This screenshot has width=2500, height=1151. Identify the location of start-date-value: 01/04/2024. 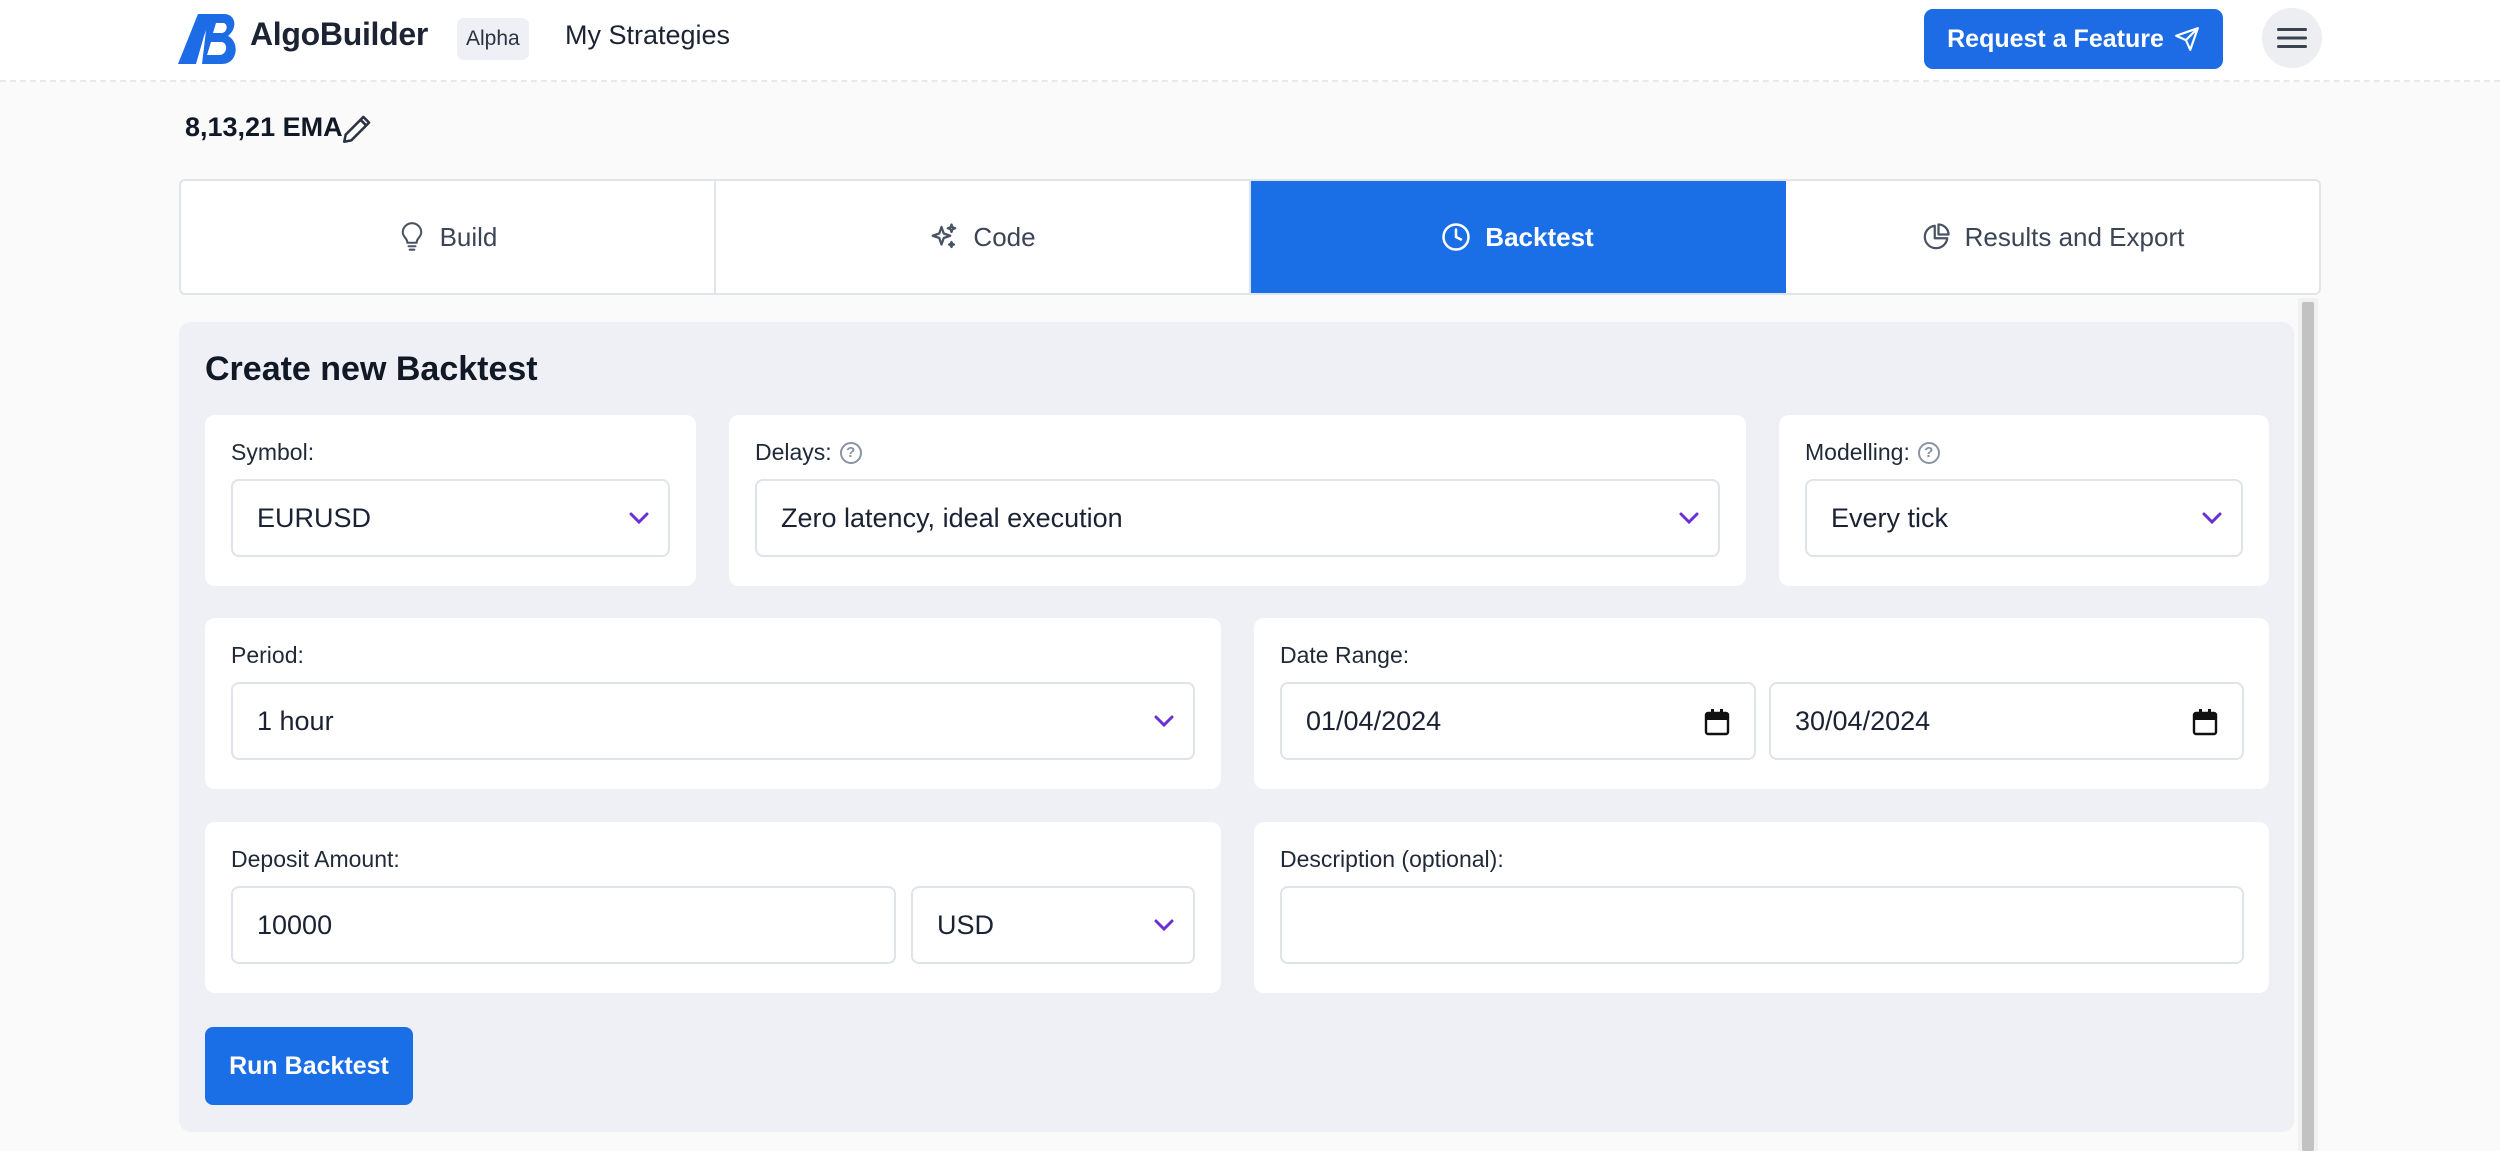
(1374, 720).